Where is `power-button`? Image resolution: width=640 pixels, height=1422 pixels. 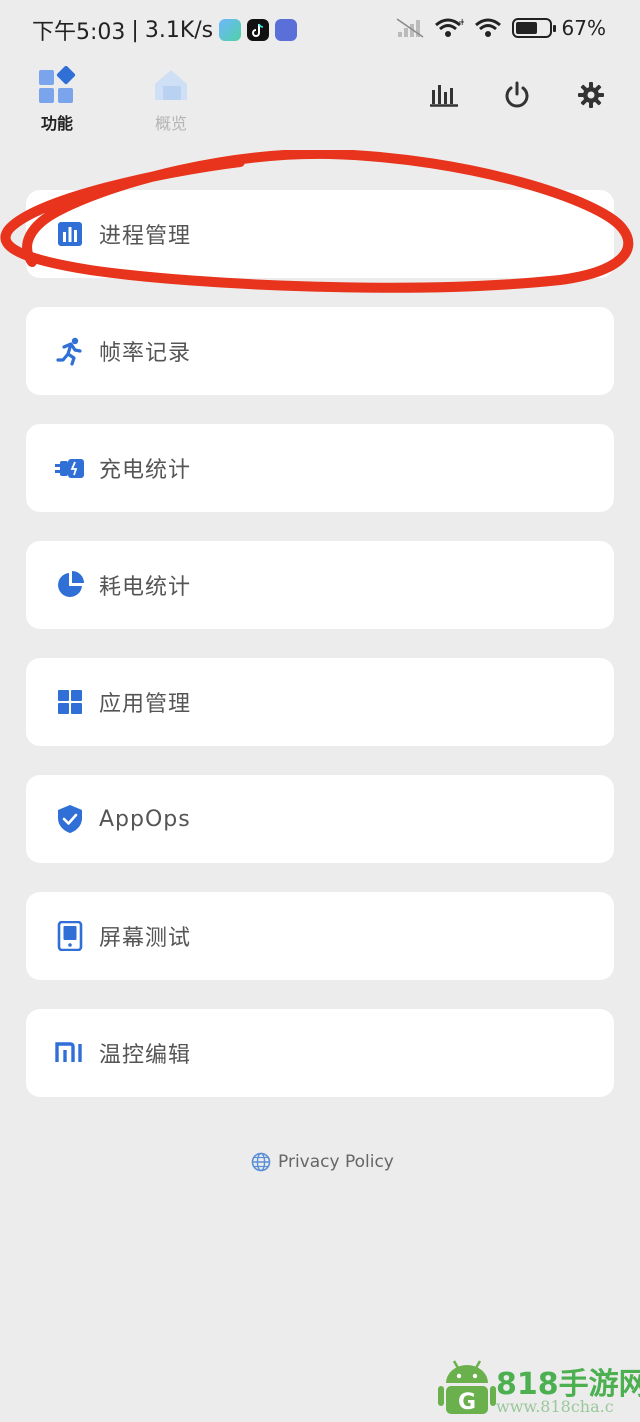 power-button is located at coordinates (517, 95).